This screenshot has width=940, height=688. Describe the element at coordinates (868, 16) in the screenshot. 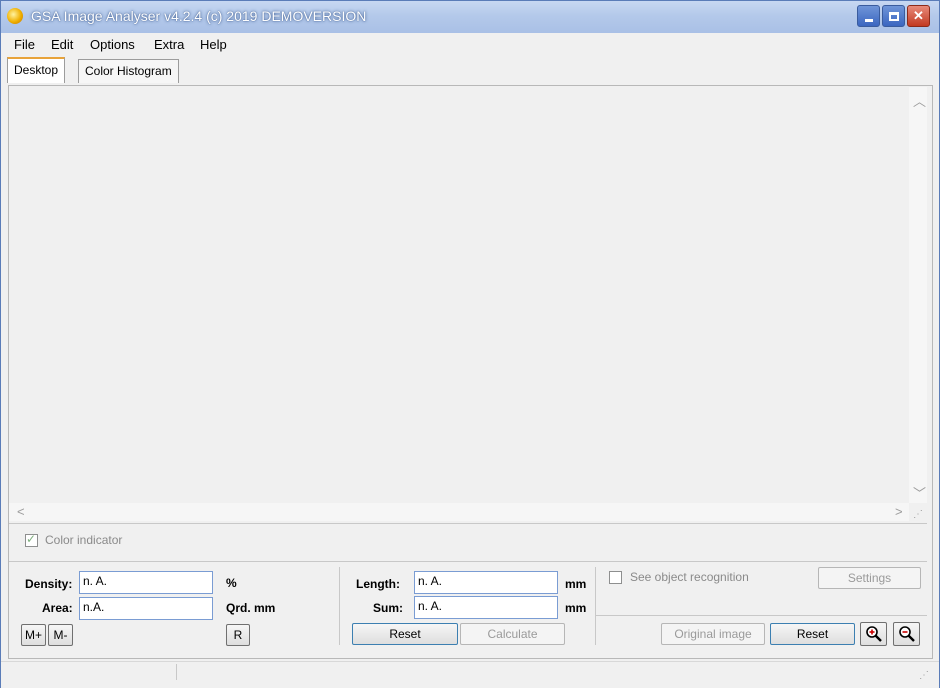

I see `minimize-button` at that location.